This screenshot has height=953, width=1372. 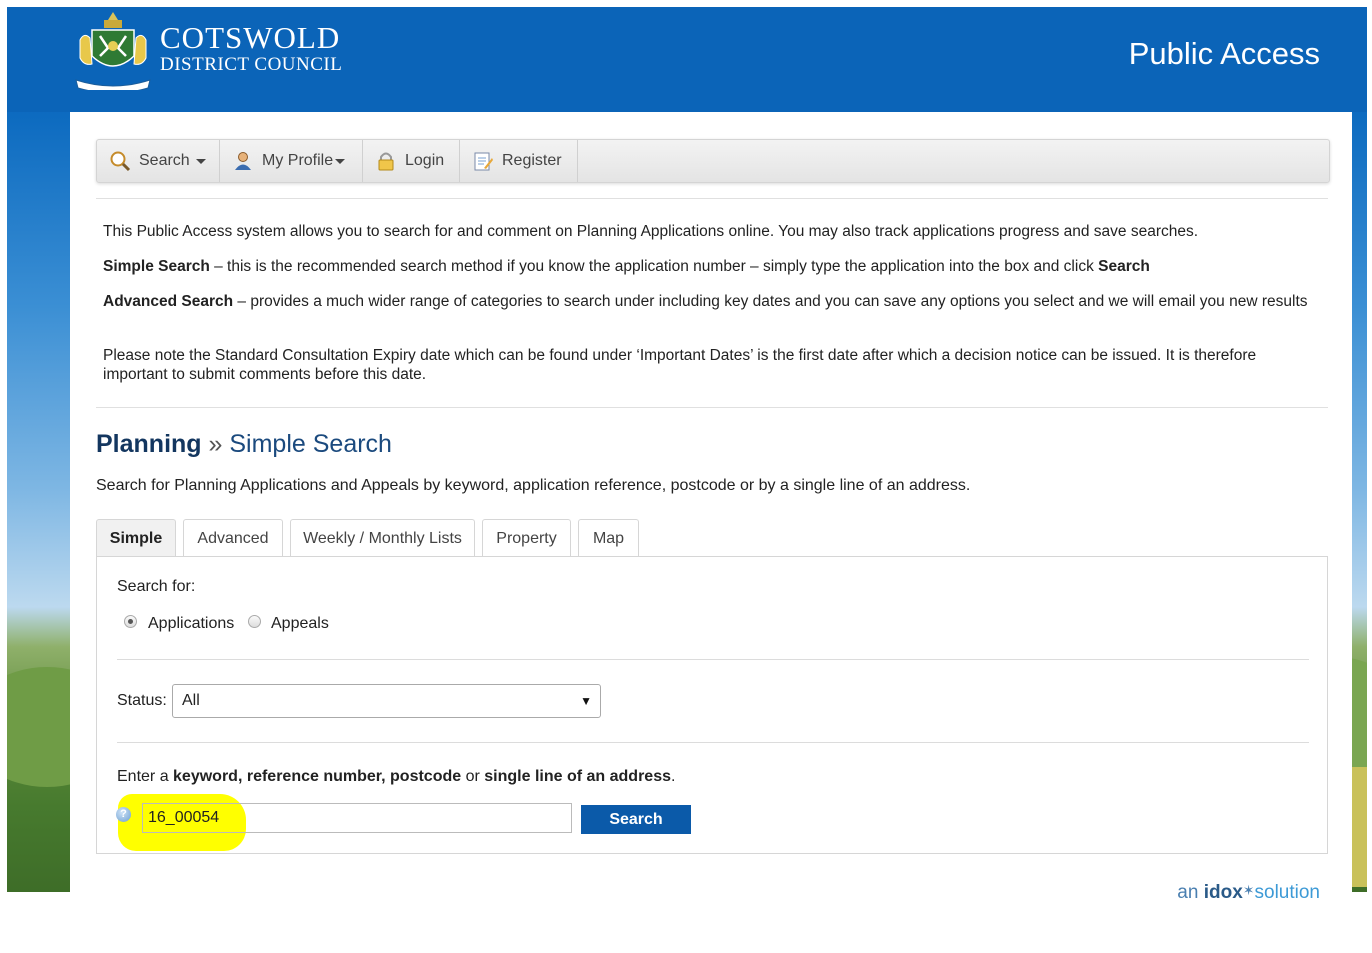 I want to click on brand-name: COTSWOLD, so click(x=250, y=37).